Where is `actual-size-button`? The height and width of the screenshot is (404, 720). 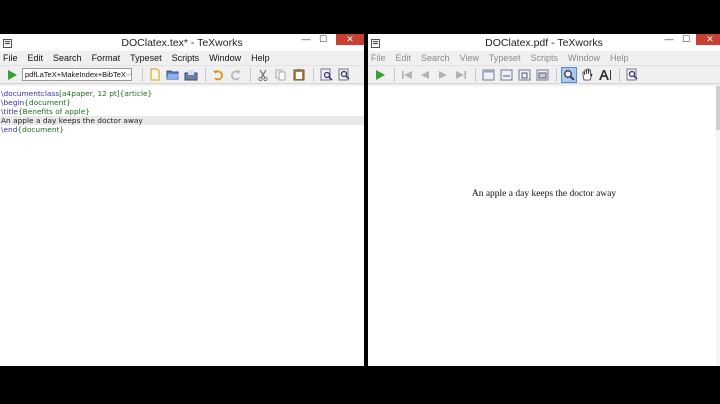 actual-size-button is located at coordinates (488, 75).